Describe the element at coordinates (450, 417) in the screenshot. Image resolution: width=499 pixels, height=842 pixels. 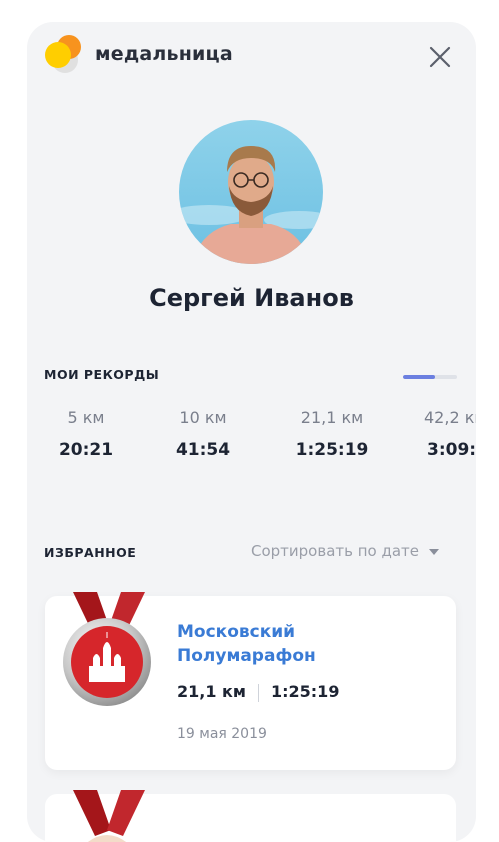
I see `record-distance: 42,2 км` at that location.